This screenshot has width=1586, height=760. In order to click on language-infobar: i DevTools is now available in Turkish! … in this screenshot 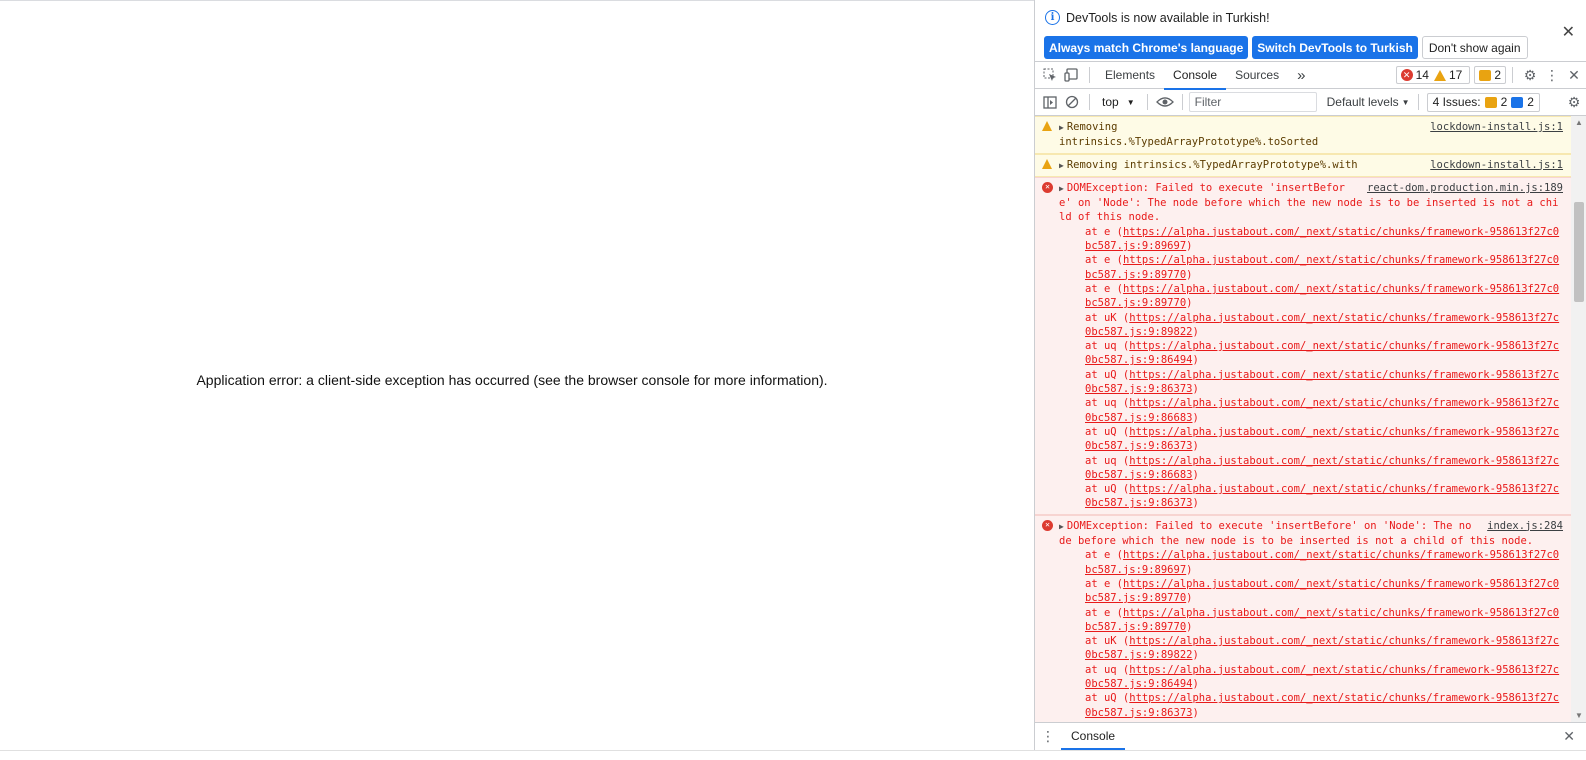, I will do `click(1310, 31)`.